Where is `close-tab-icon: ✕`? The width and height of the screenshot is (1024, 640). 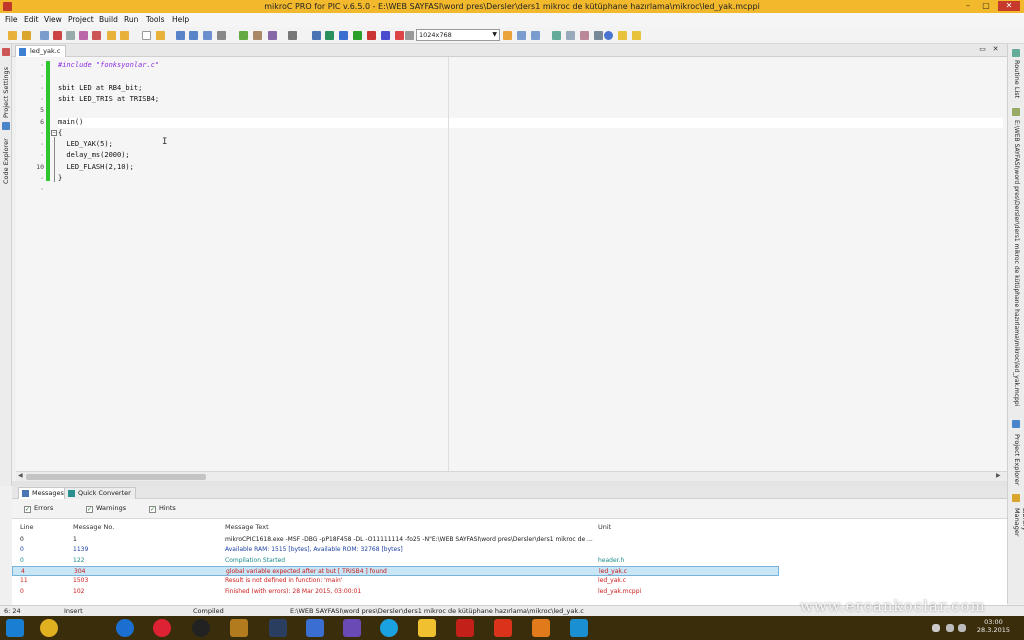 close-tab-icon: ✕ is located at coordinates (995, 49).